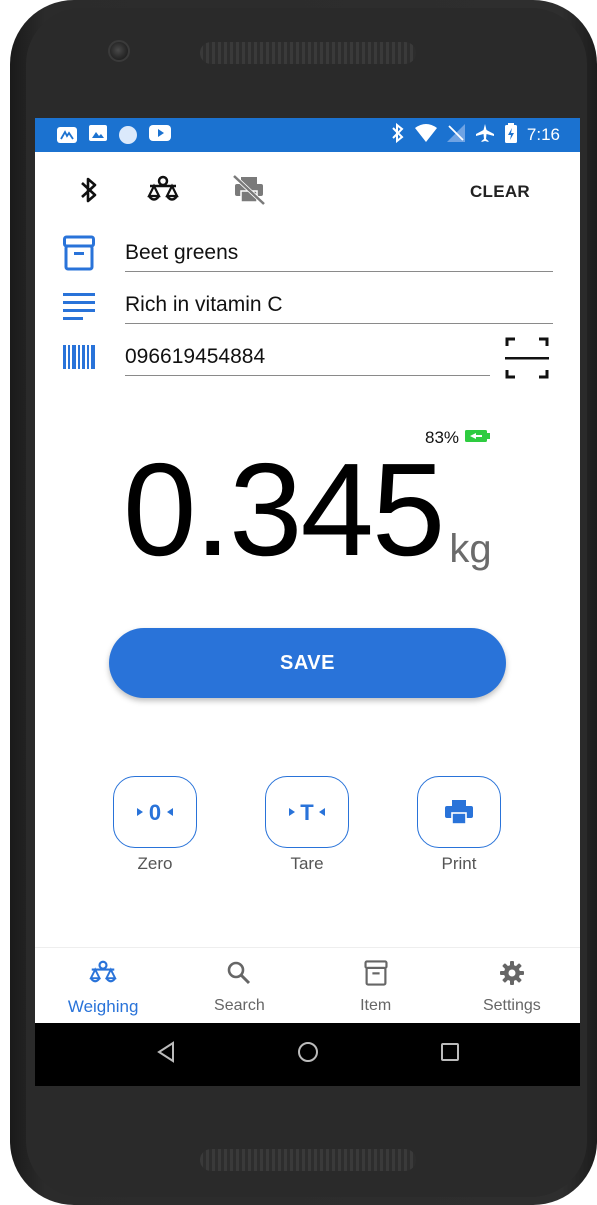 This screenshot has height=1205, width=597. What do you see at coordinates (128, 135) in the screenshot?
I see `circle-icon` at bounding box center [128, 135].